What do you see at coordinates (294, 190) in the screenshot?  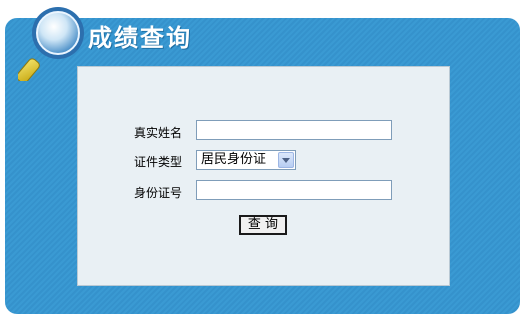 I see `id-number-input` at bounding box center [294, 190].